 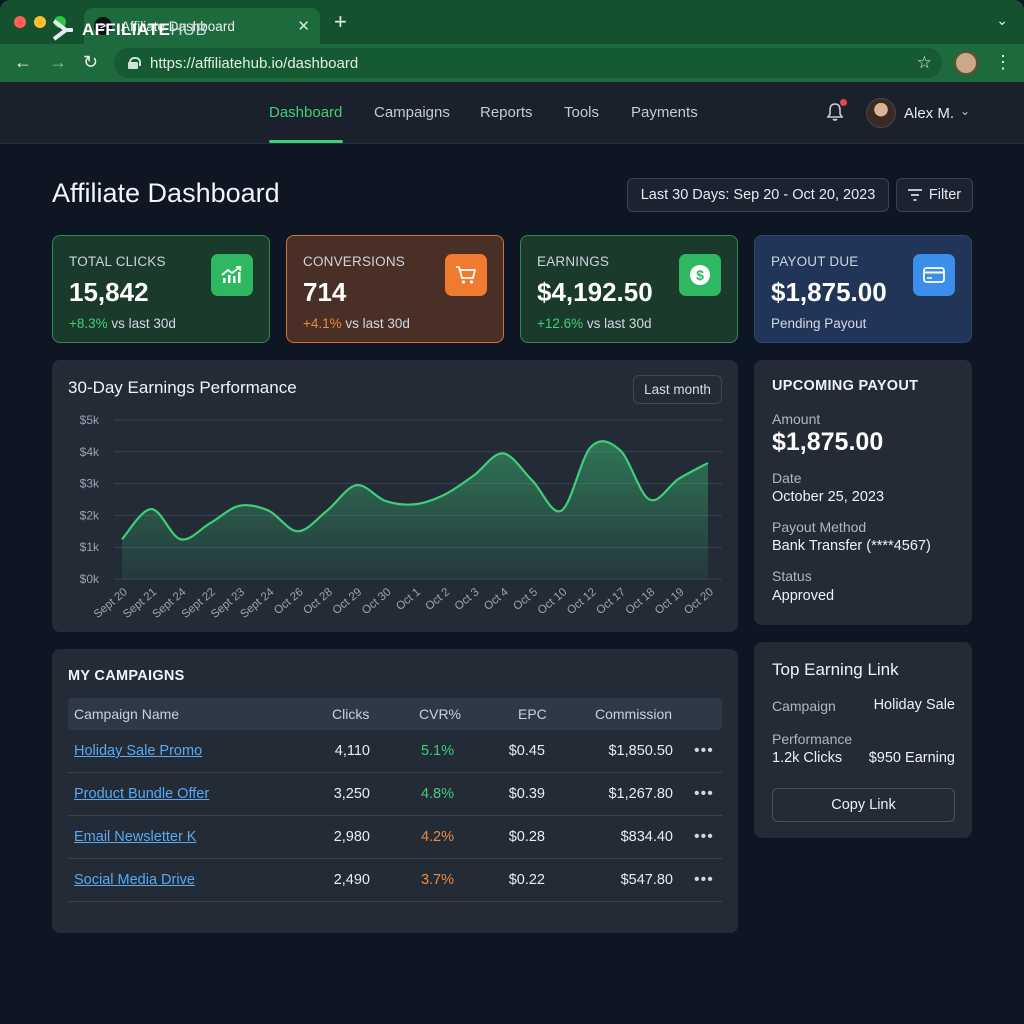 I want to click on campaign-link: Email Newsletter K, so click(x=135, y=837).